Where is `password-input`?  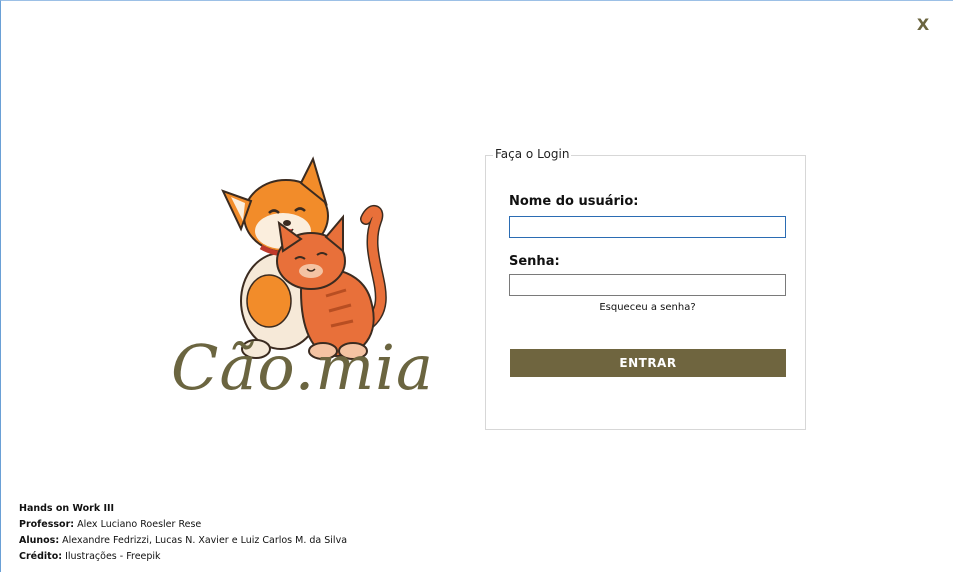
password-input is located at coordinates (647, 285).